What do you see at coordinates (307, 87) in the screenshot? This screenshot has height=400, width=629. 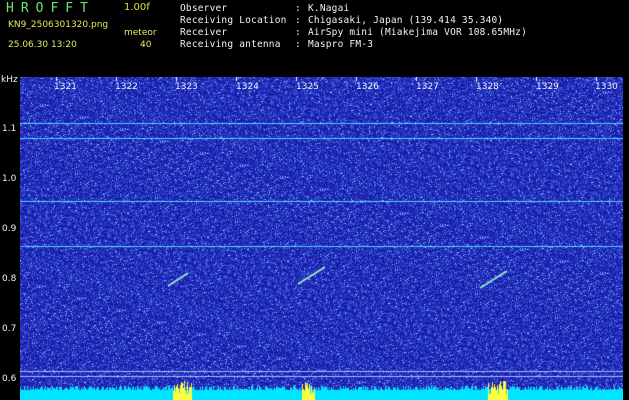 I see `x-tick: 1325` at bounding box center [307, 87].